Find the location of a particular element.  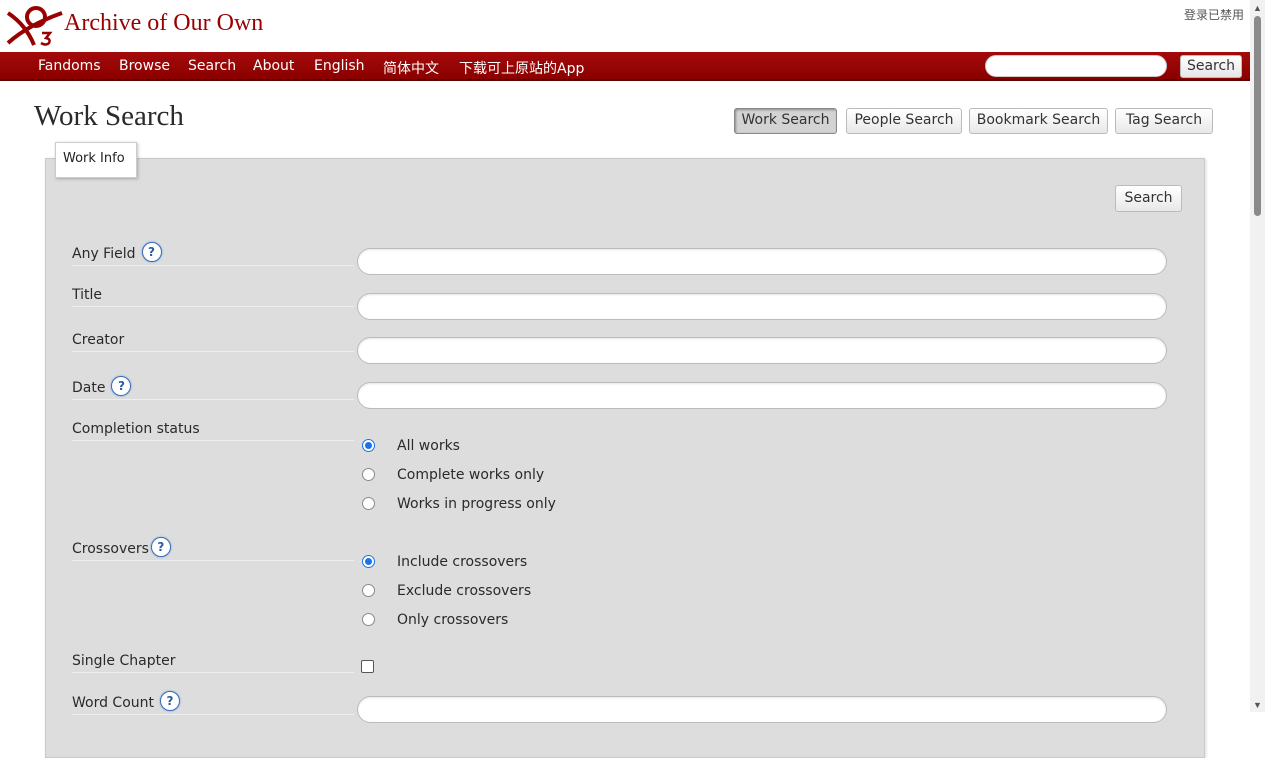

tab-bookmark-search: Bookmark Search is located at coordinates (1038, 121).